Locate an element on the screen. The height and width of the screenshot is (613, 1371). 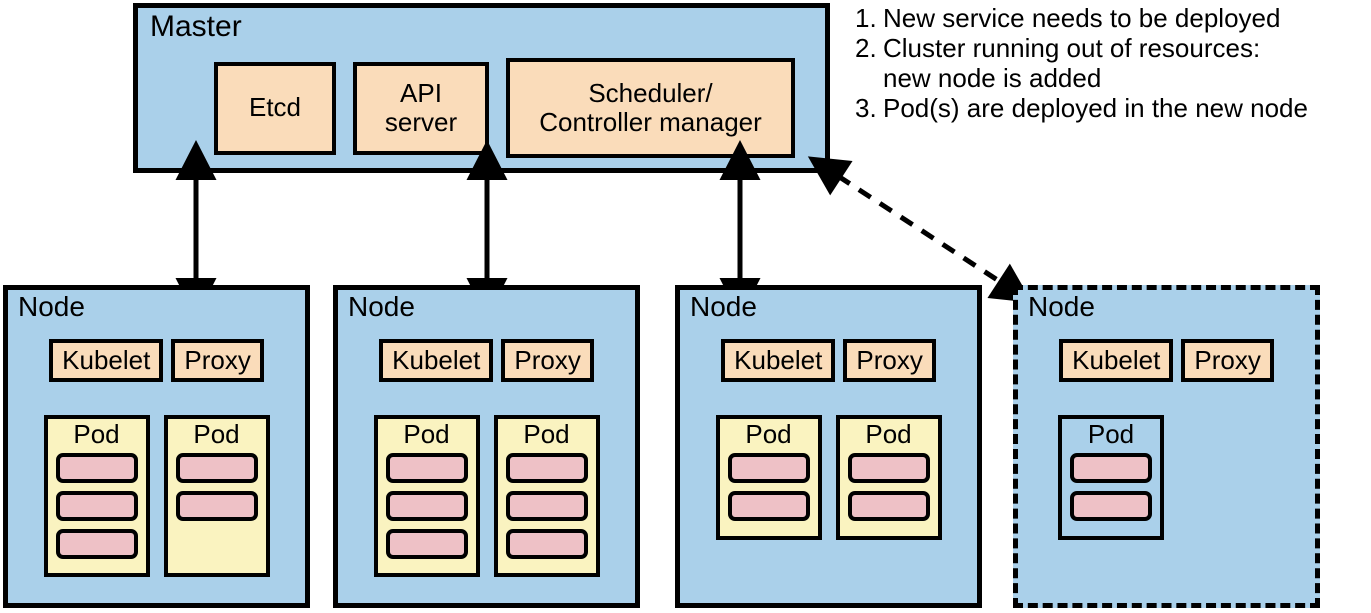
legend-item-2-number: 2. is located at coordinates (866, 48).